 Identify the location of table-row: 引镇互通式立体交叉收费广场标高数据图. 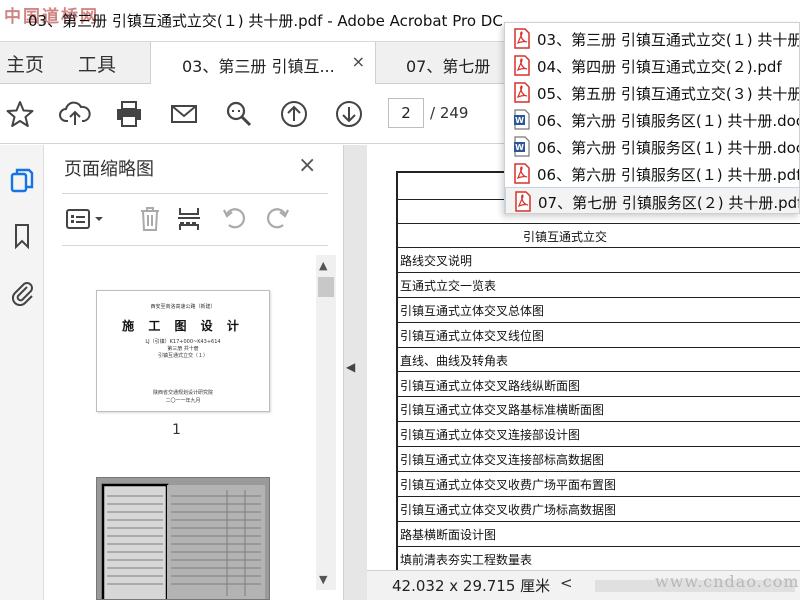
(599, 509).